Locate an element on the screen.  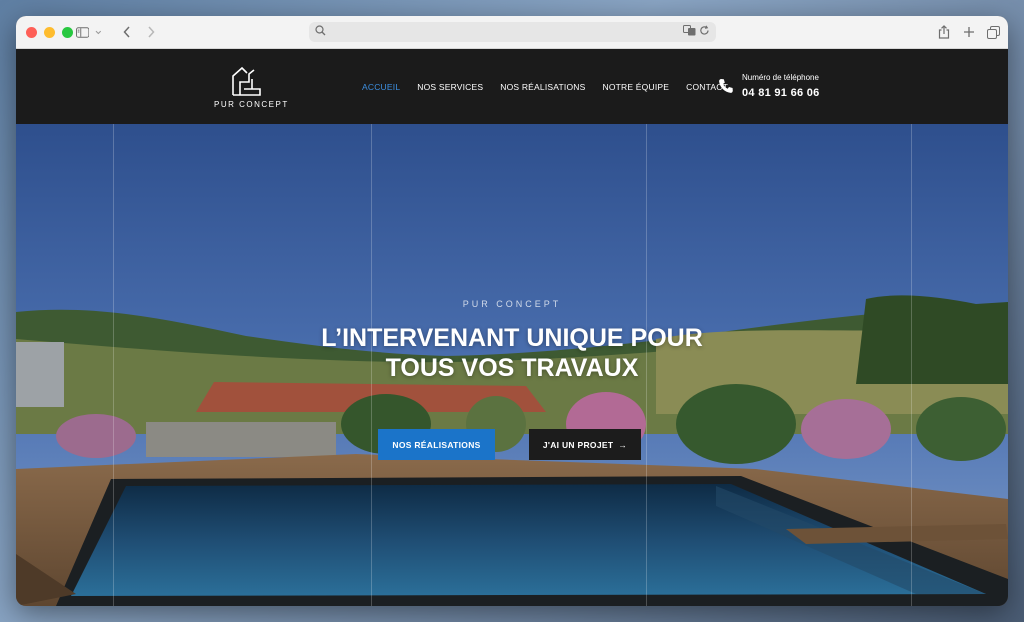
chevron-left-icon is located at coordinates (126, 32).